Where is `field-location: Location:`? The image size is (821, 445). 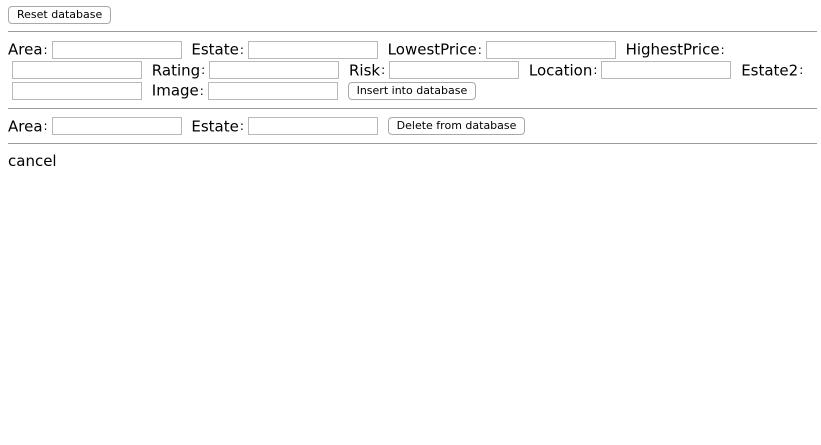 field-location: Location: is located at coordinates (635, 70).